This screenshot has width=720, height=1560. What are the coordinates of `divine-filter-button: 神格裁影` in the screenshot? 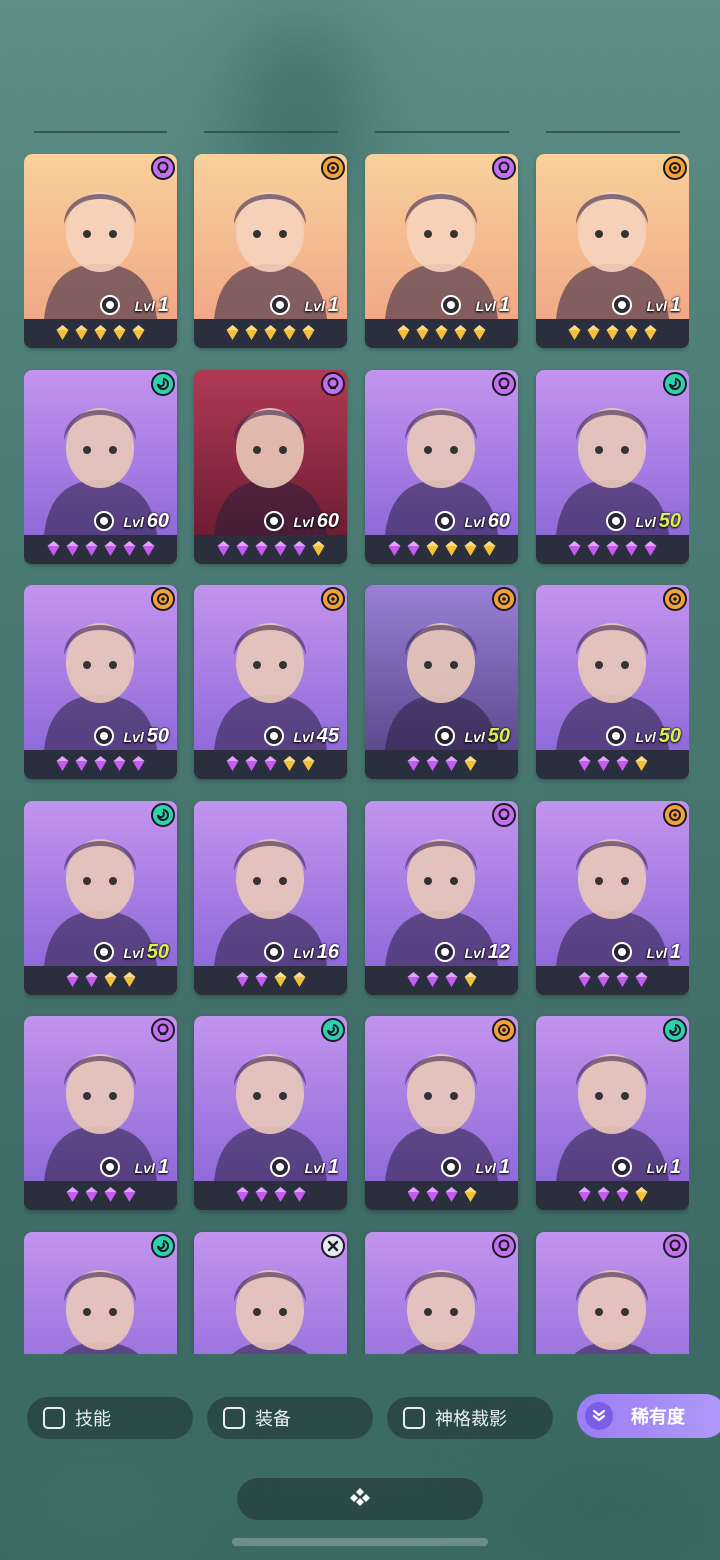 It's located at (470, 1418).